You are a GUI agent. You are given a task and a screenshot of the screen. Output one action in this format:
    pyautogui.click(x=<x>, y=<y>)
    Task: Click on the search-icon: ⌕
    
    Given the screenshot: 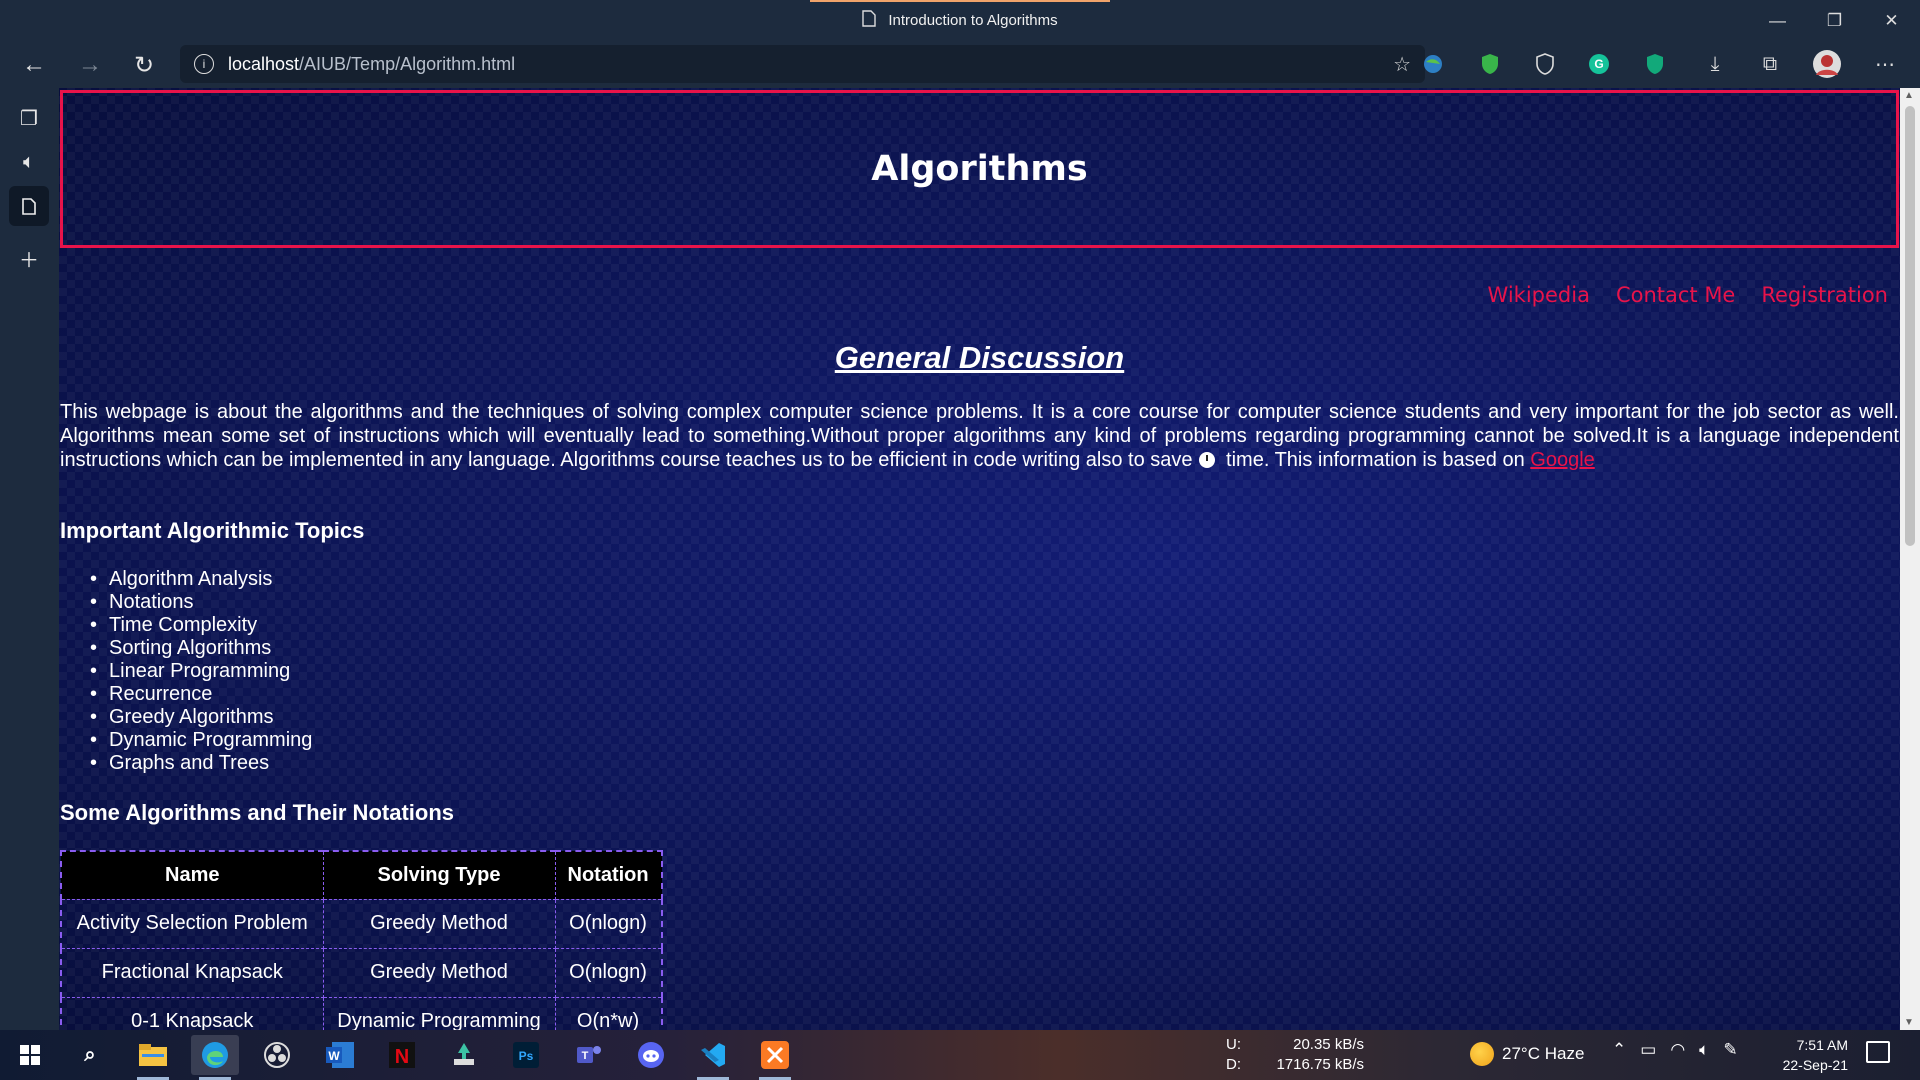 What is the action you would take?
    pyautogui.click(x=90, y=1055)
    